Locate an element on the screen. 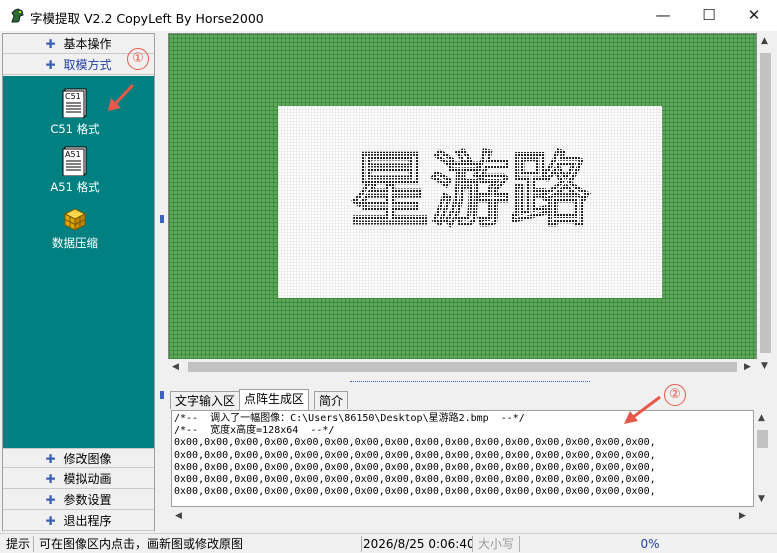 Image resolution: width=777 pixels, height=553 pixels. tab-dot-matrix: 点阵生成区 is located at coordinates (274, 399).